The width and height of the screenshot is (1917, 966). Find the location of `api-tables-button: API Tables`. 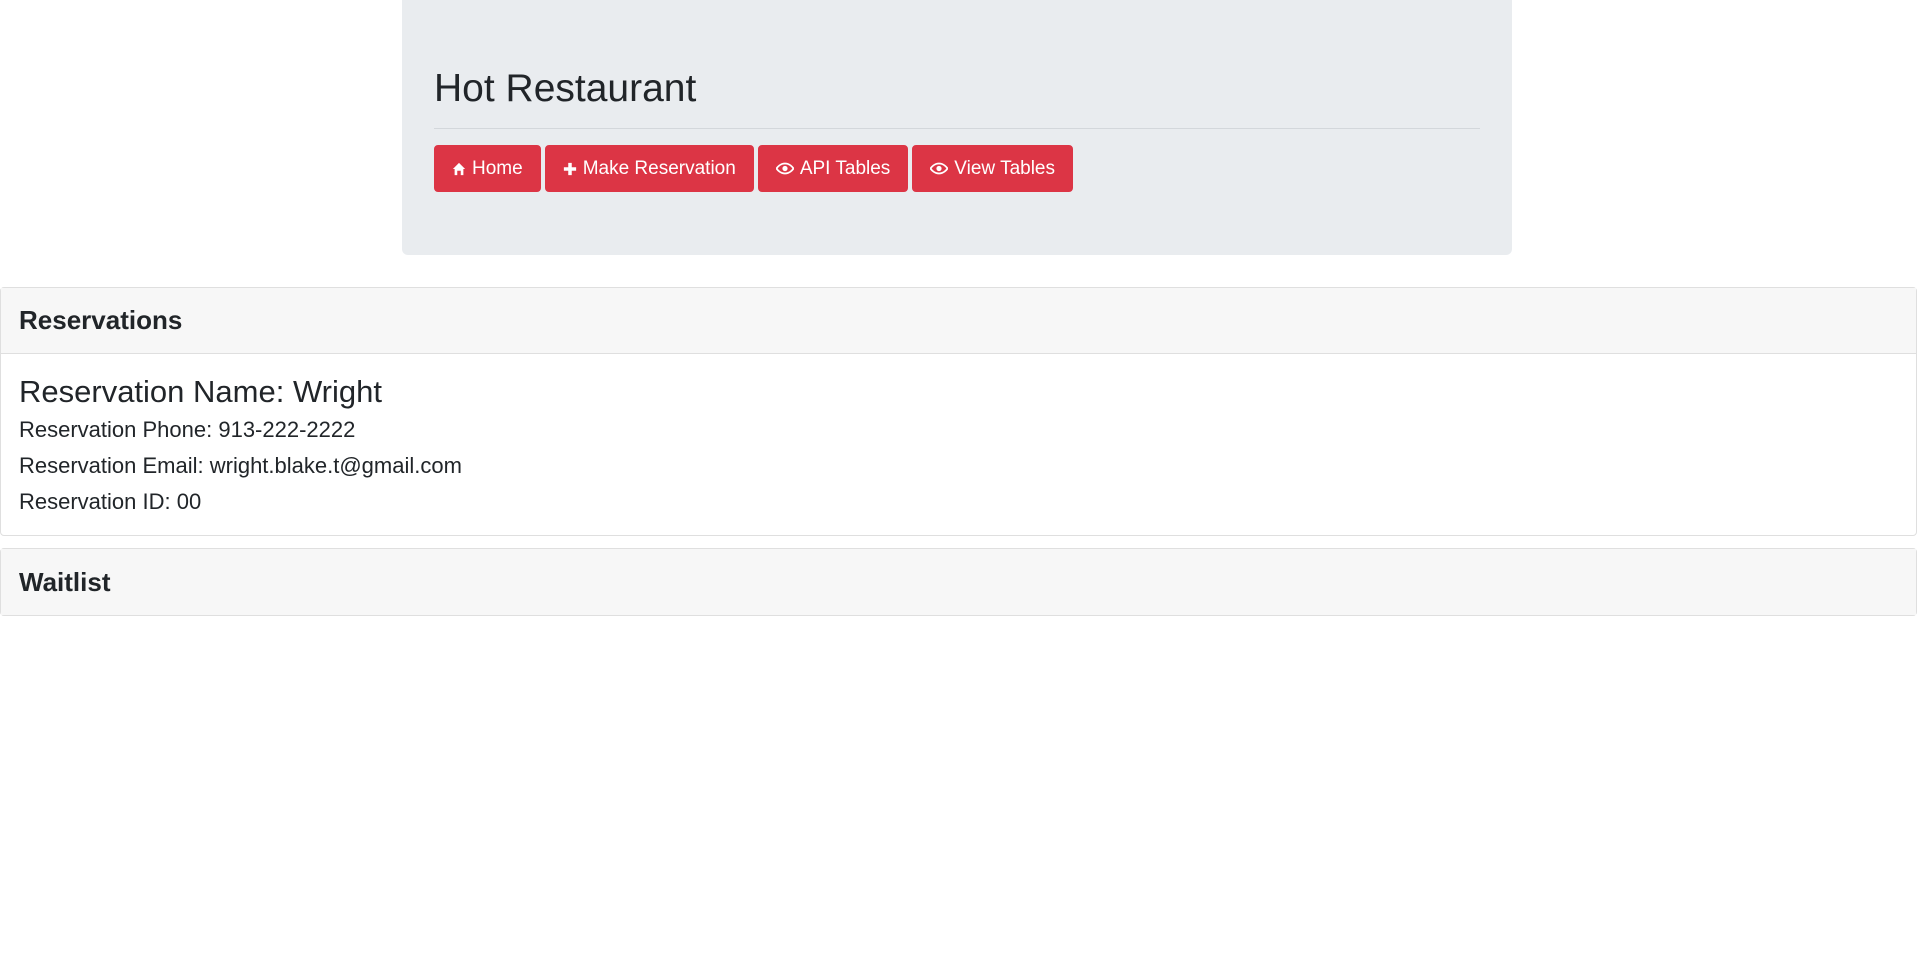

api-tables-button: API Tables is located at coordinates (833, 168).